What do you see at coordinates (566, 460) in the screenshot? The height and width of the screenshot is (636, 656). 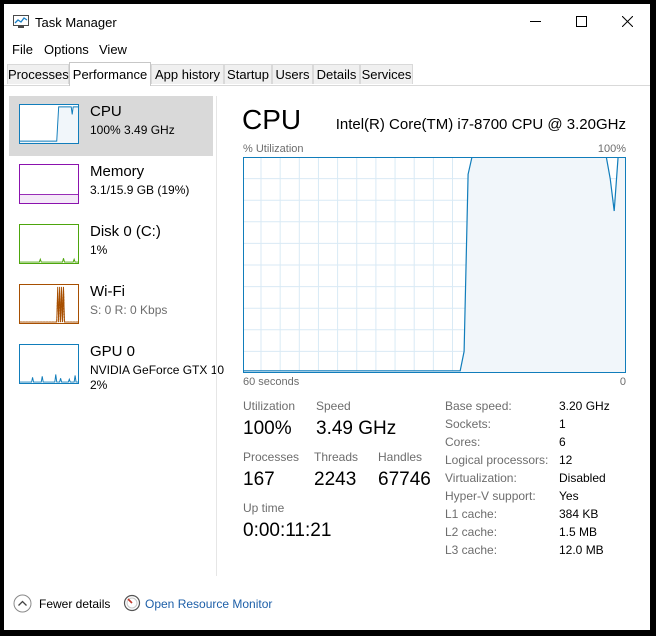 I see `spec-value: 12` at bounding box center [566, 460].